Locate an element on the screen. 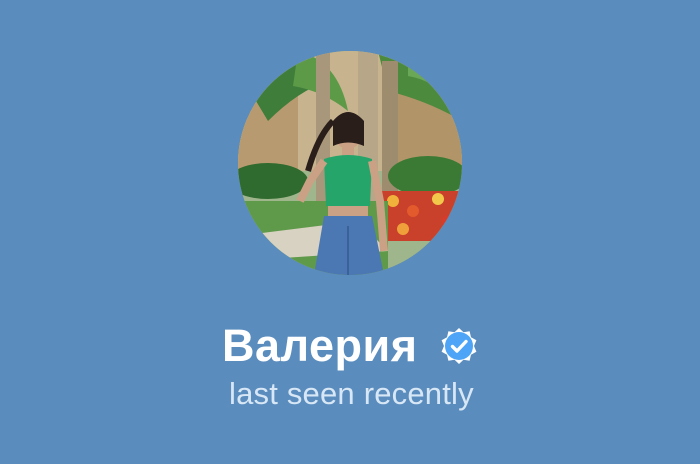 The height and width of the screenshot is (464, 700). last-seen-status: last seen recently is located at coordinates (351, 393).